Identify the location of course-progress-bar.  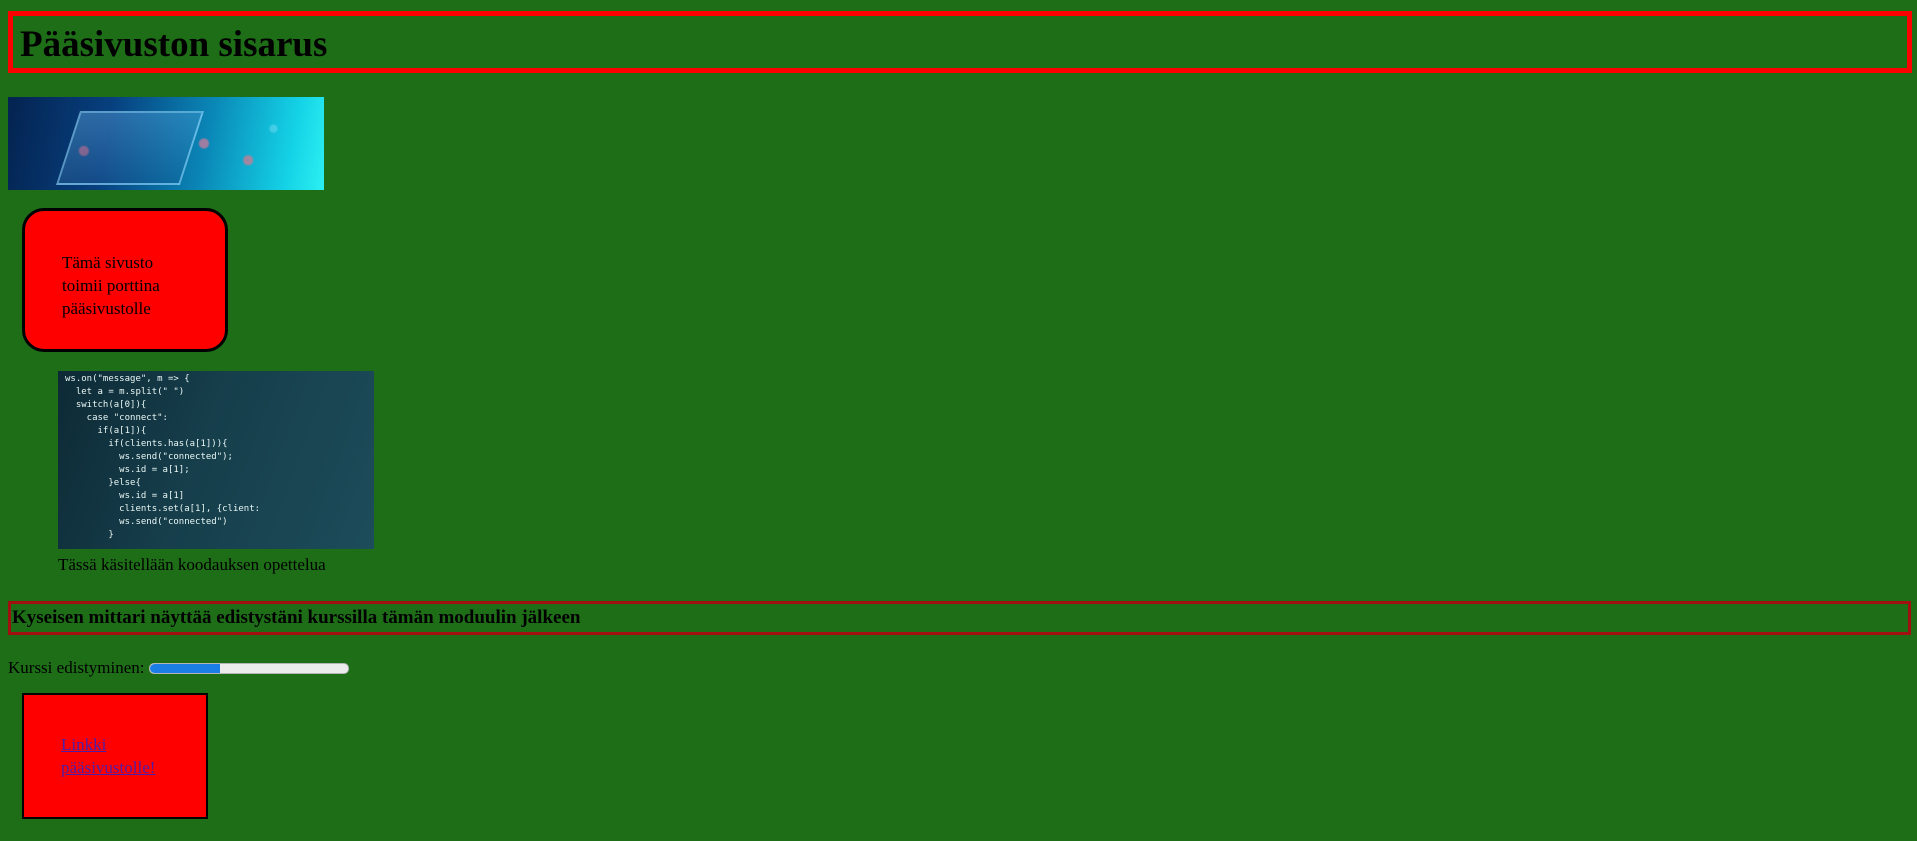
(249, 668).